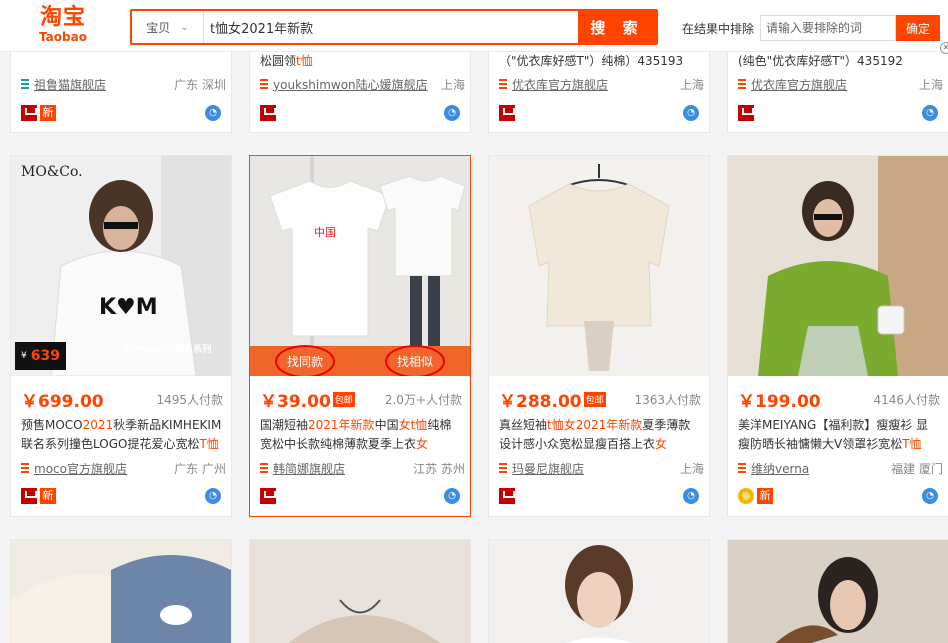  I want to click on promo-price-tag: ¥639, so click(40, 356).